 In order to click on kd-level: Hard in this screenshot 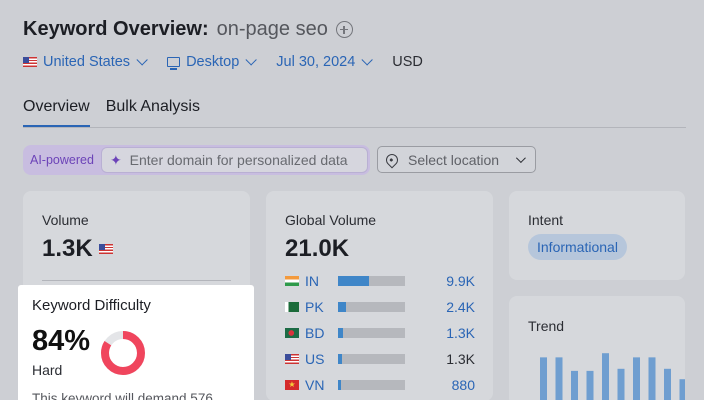, I will do `click(47, 370)`.